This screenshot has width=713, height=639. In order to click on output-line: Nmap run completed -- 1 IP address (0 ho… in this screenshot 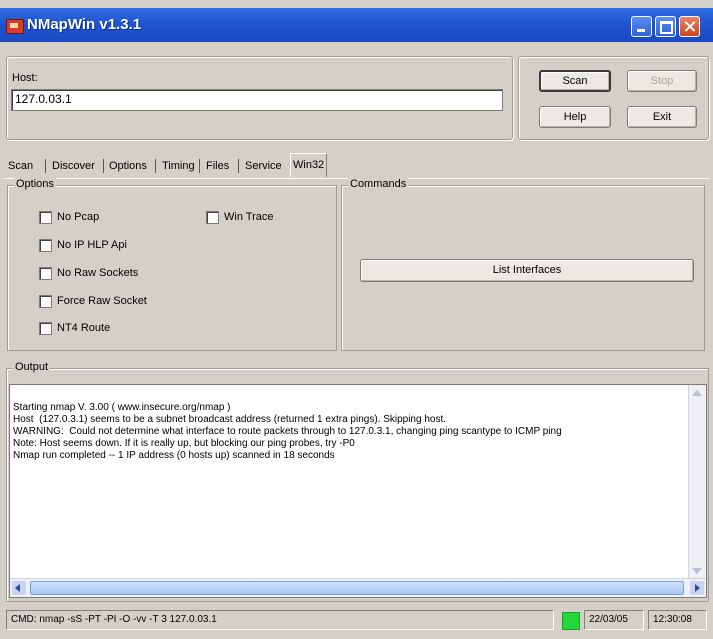, I will do `click(174, 455)`.